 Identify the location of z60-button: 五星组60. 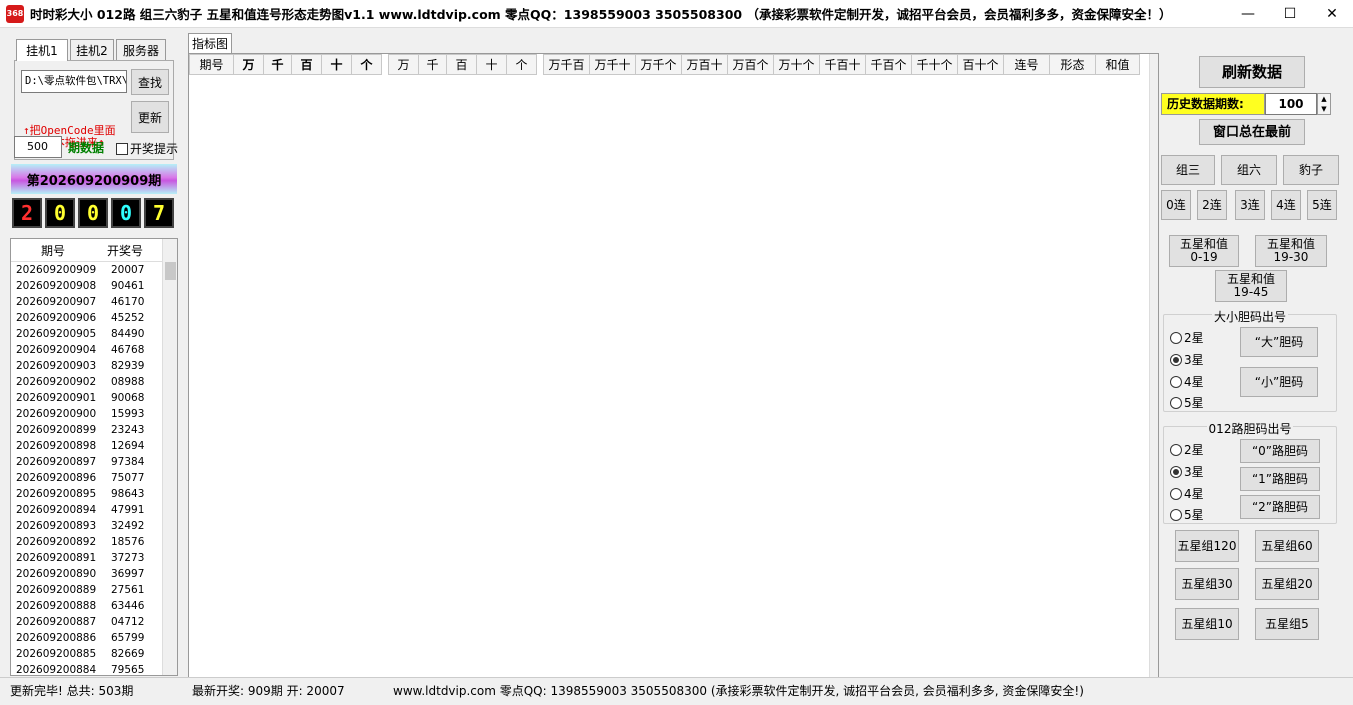
(1287, 546).